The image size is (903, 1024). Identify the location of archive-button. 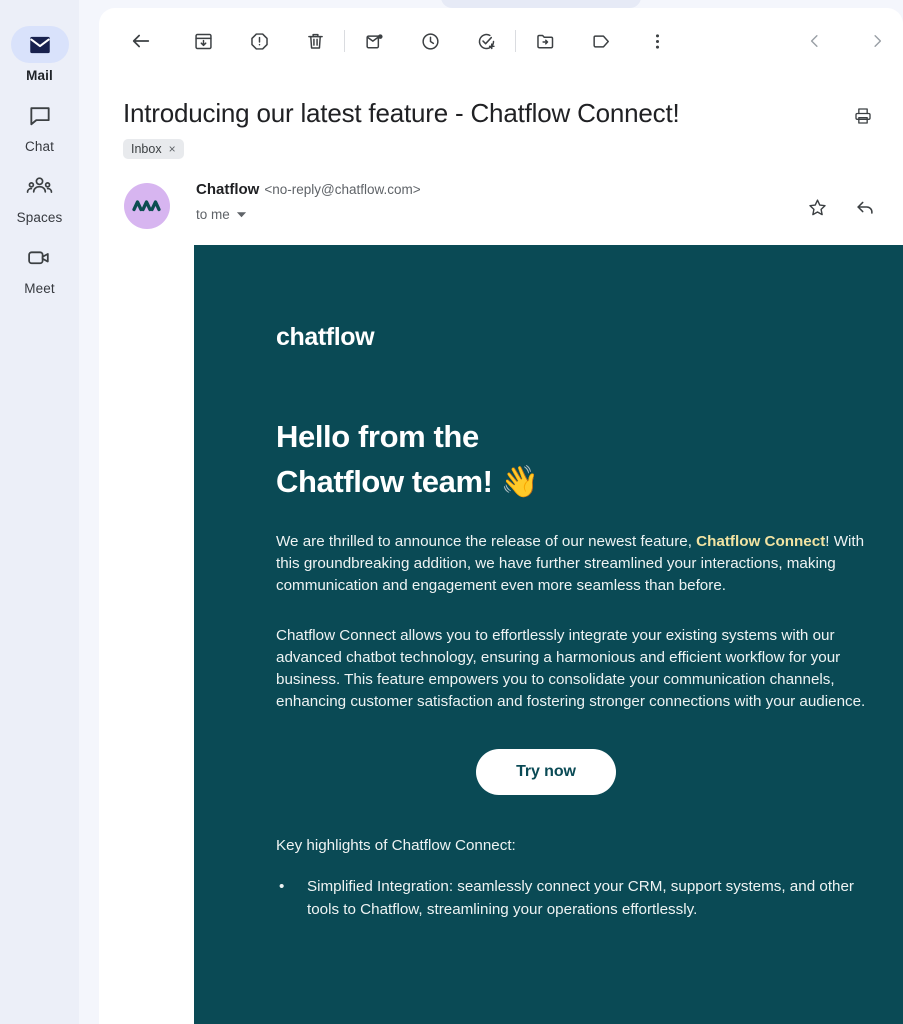
(203, 41).